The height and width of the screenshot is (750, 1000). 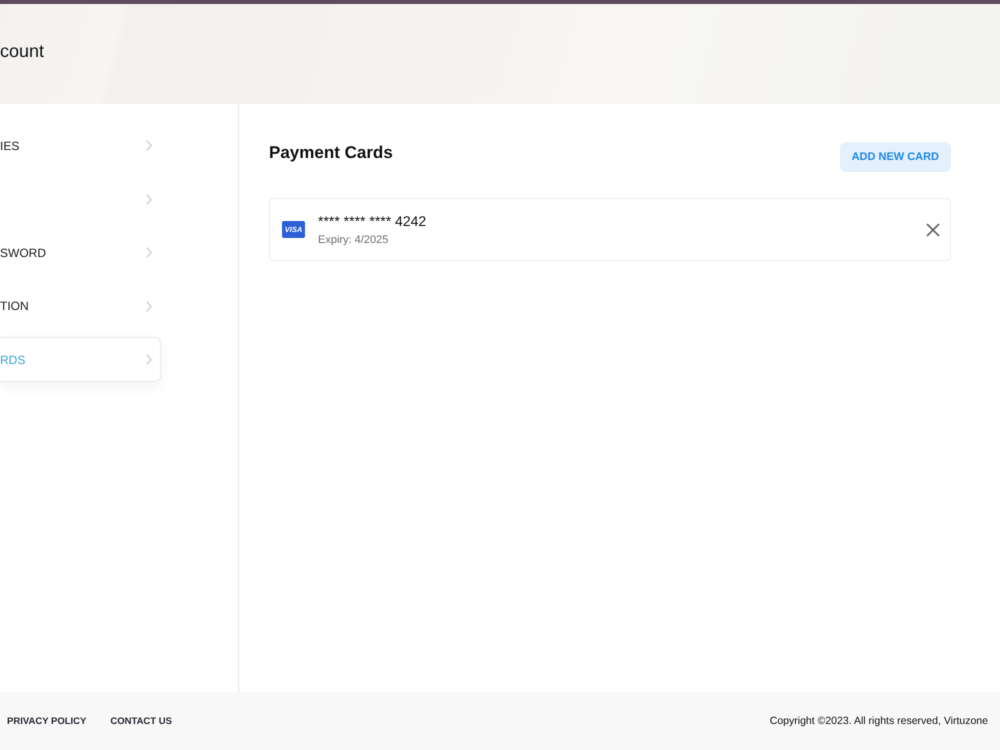 I want to click on page-title: count, so click(x=22, y=51).